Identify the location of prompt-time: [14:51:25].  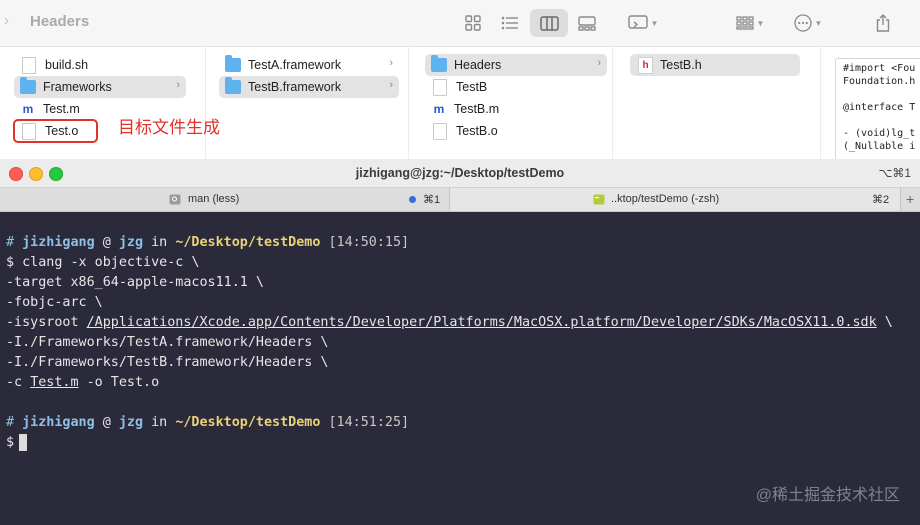
(369, 422).